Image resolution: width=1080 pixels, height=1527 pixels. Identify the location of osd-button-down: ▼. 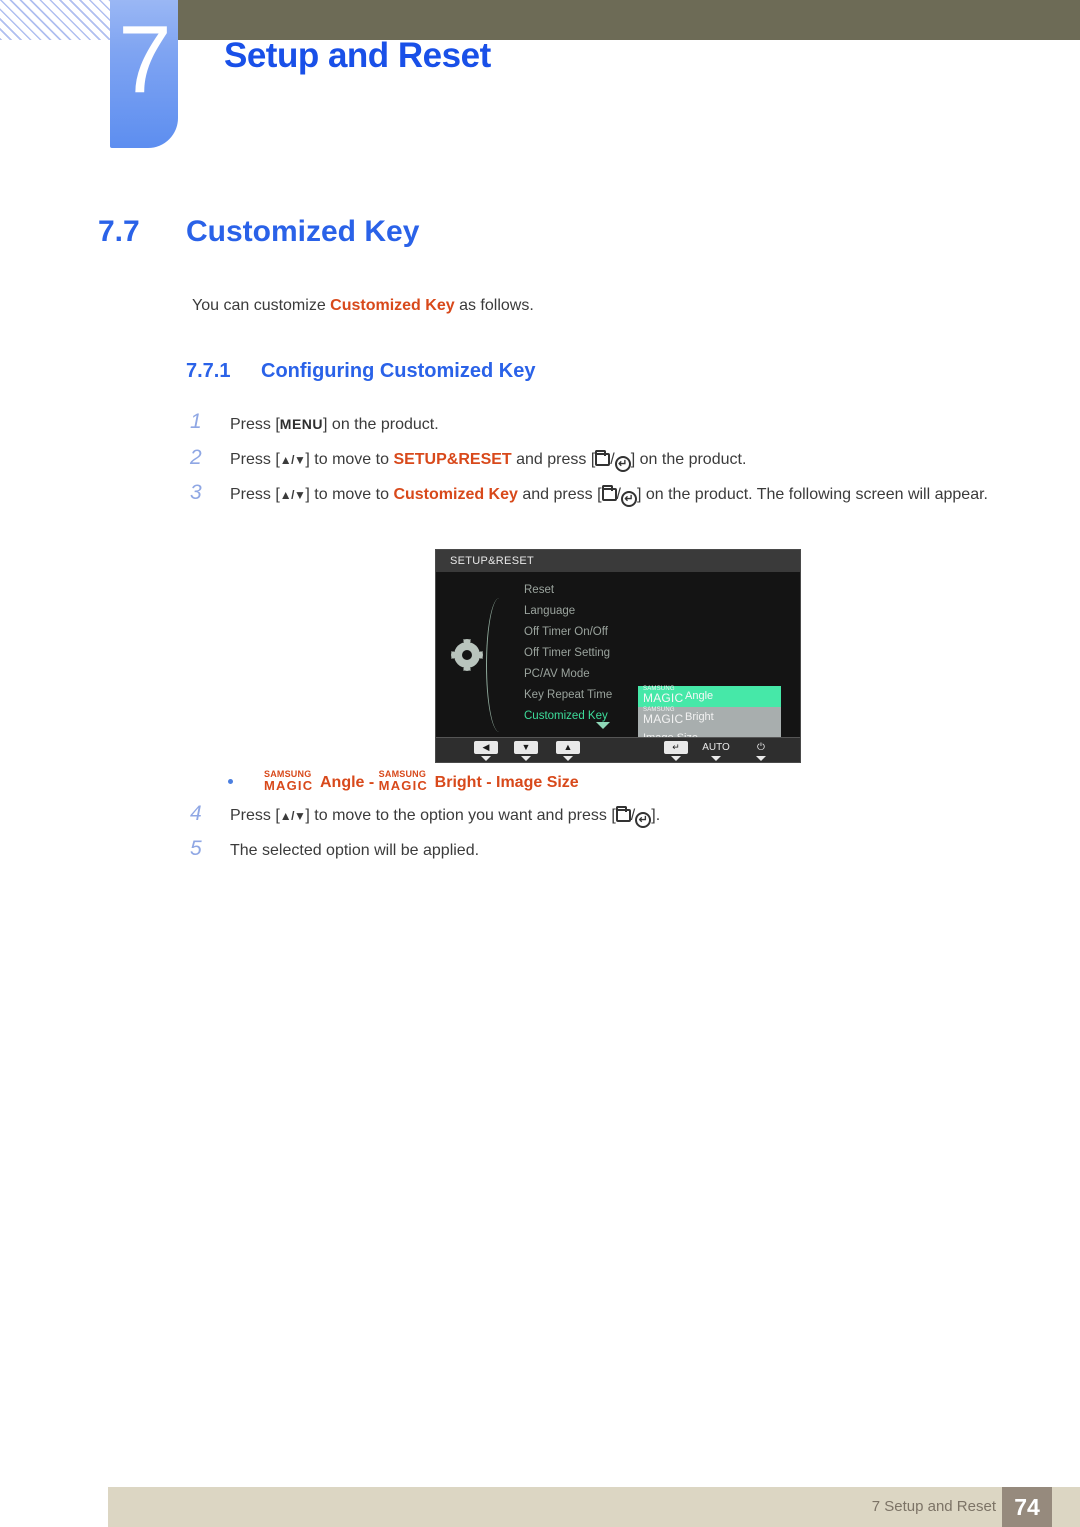
(526, 751).